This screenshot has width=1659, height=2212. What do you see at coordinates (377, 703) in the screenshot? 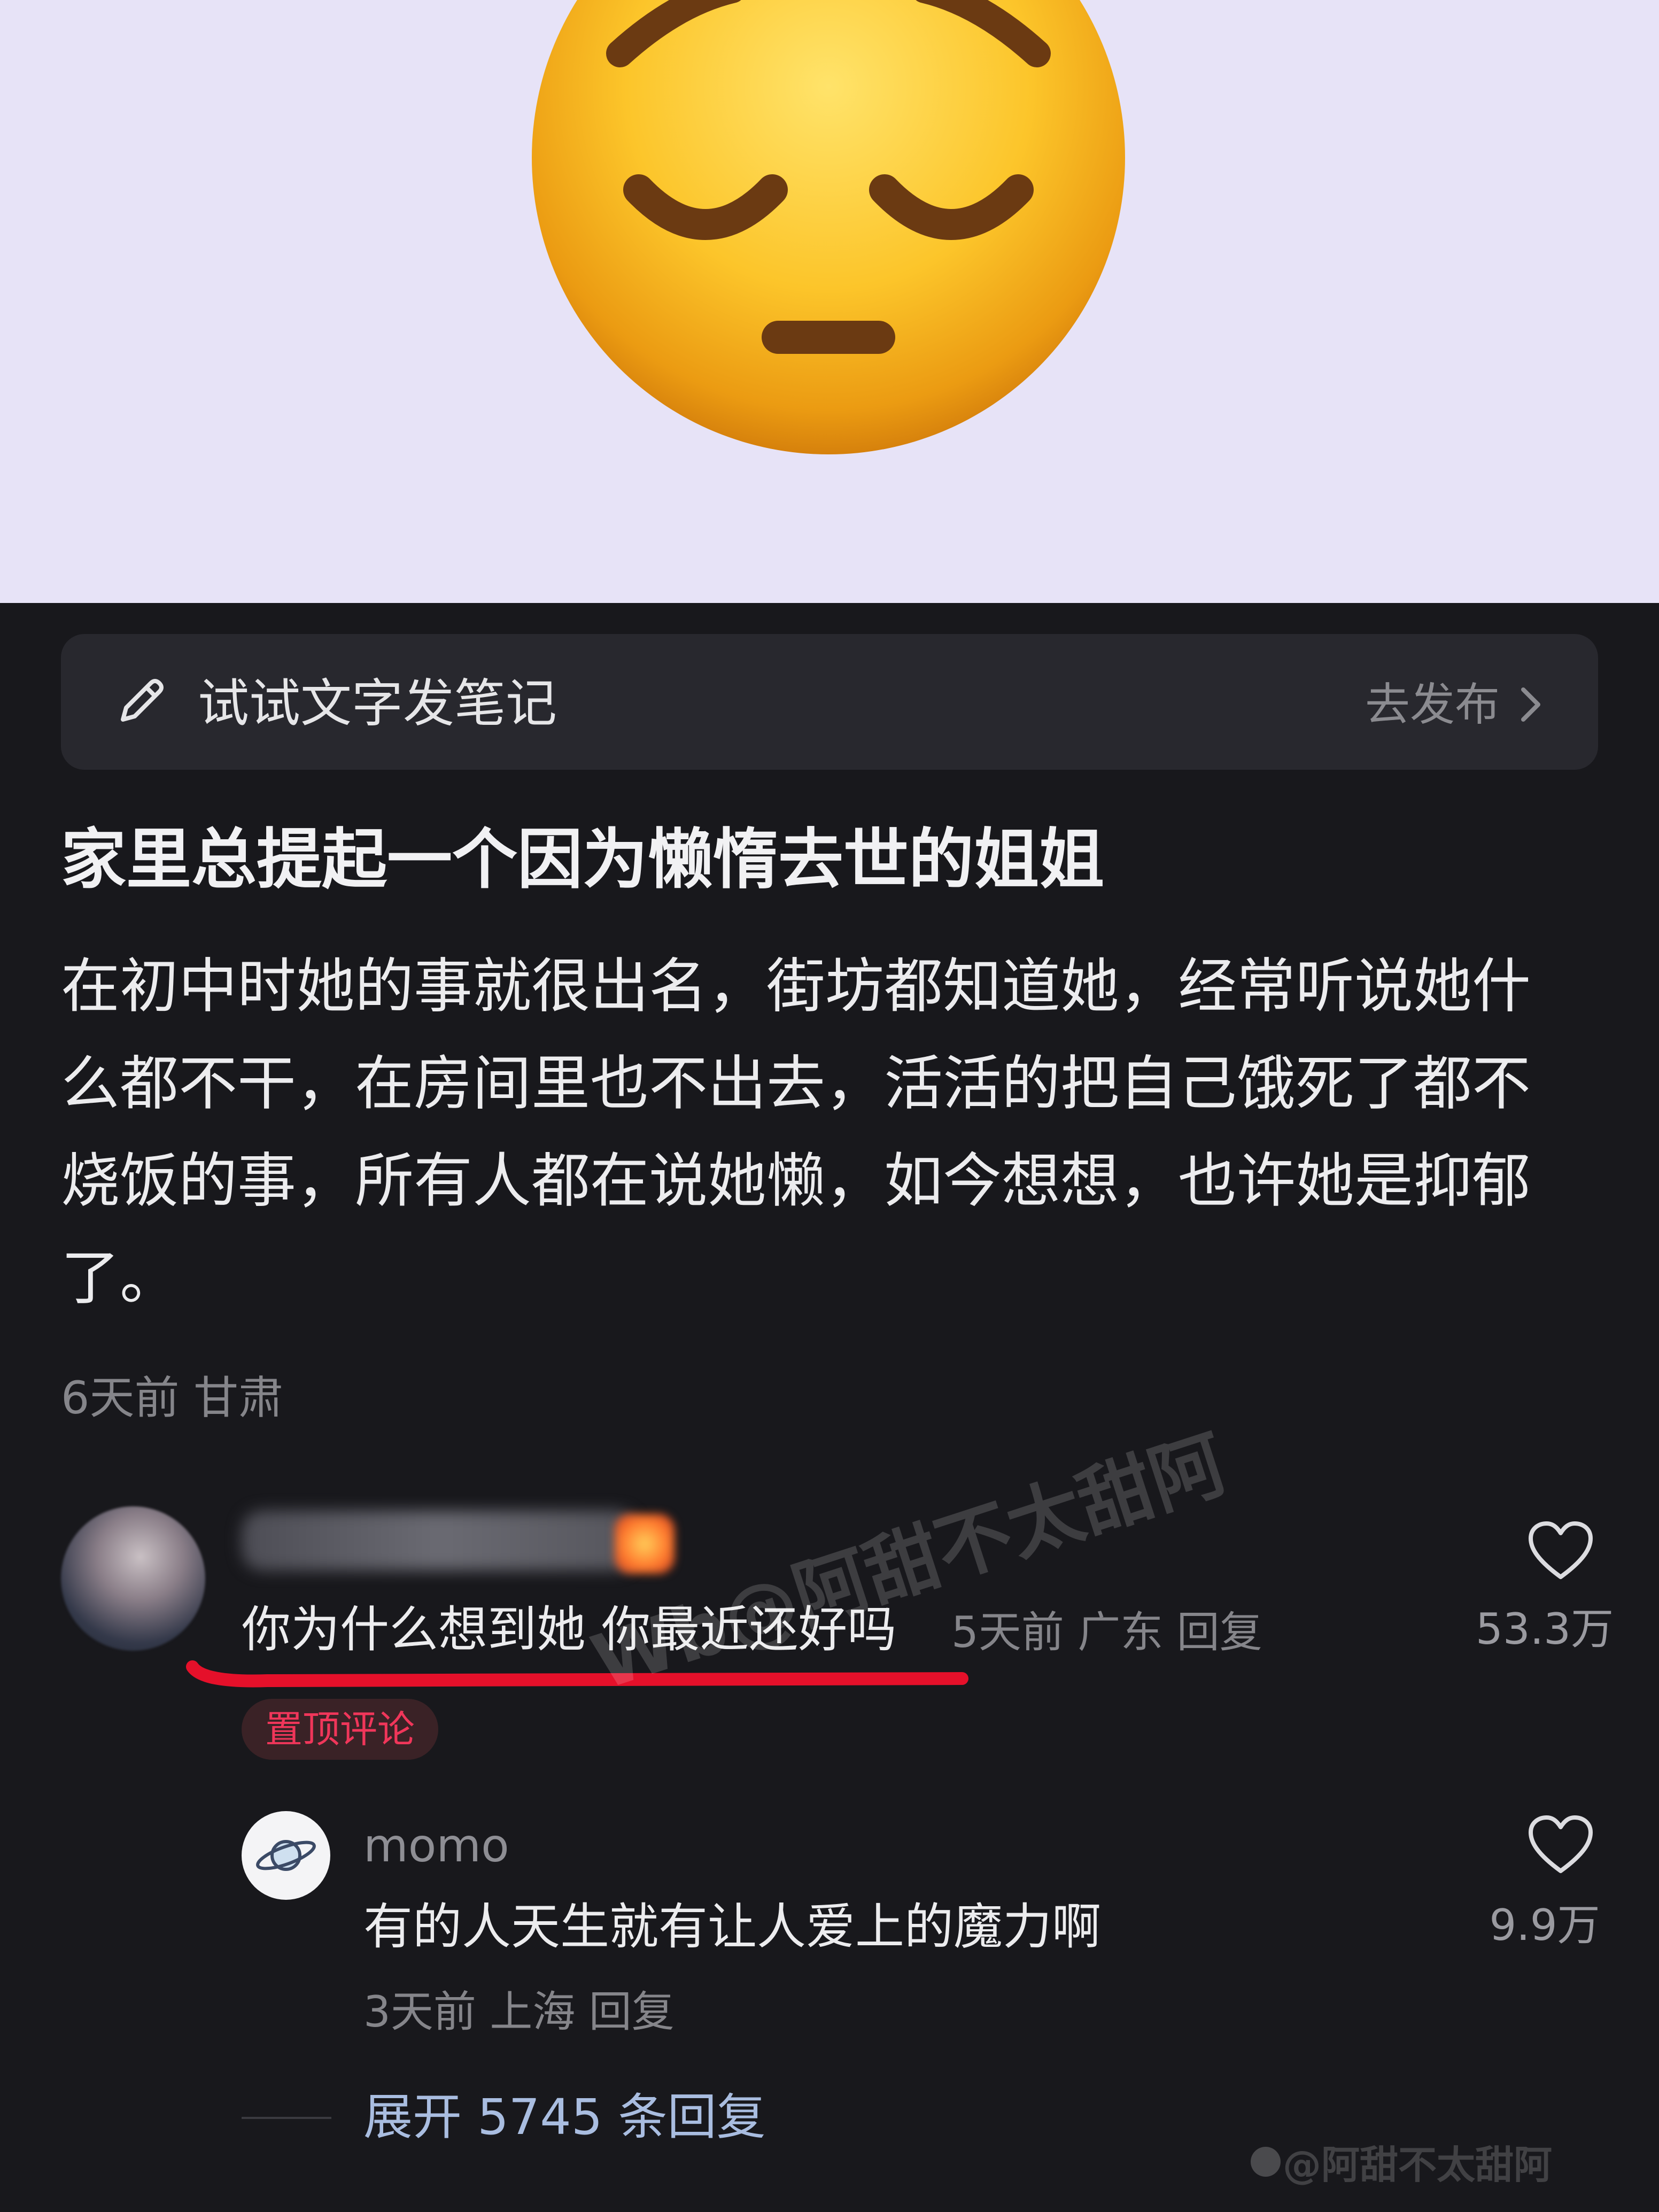
I see `compose-placeholder: 试试文字发笔记` at bounding box center [377, 703].